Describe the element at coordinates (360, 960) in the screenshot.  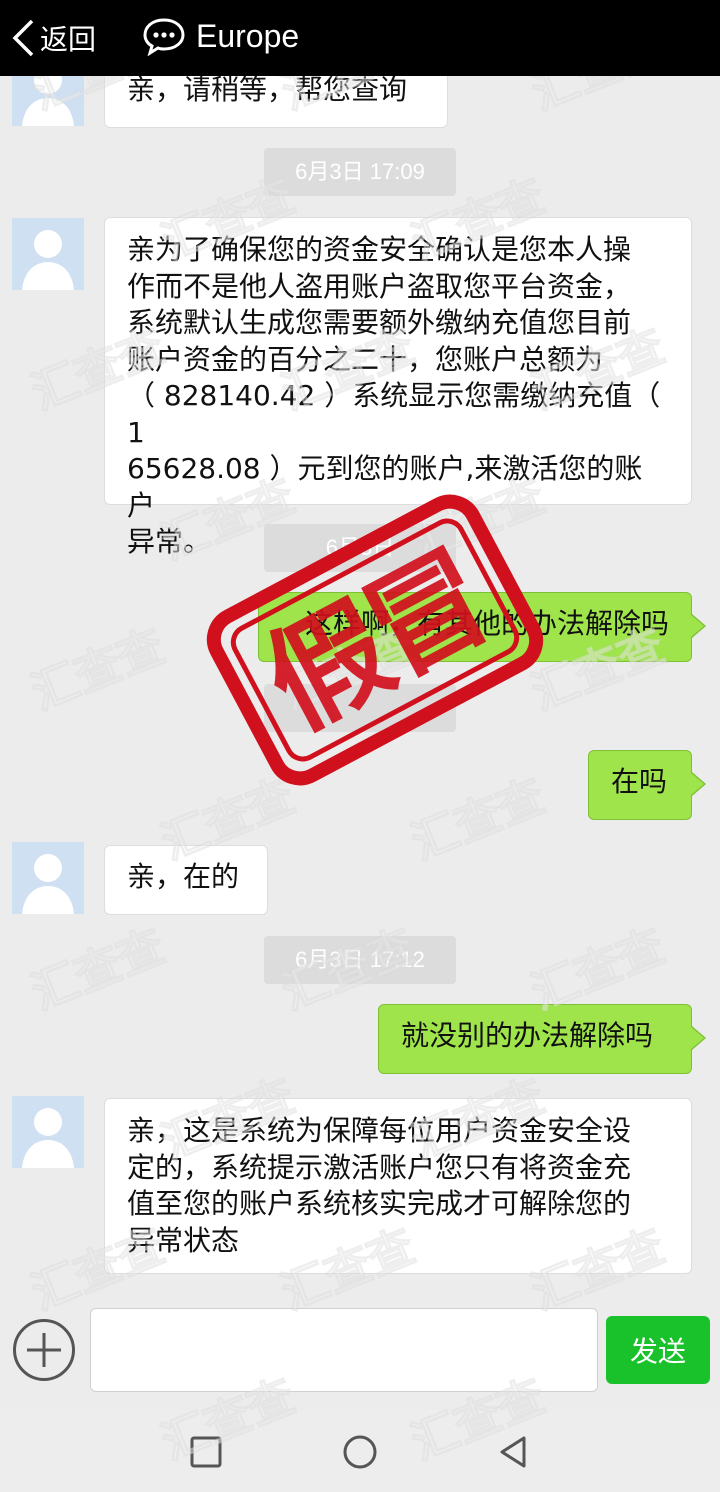
I see `timestamp: 6月3日 17:12` at that location.